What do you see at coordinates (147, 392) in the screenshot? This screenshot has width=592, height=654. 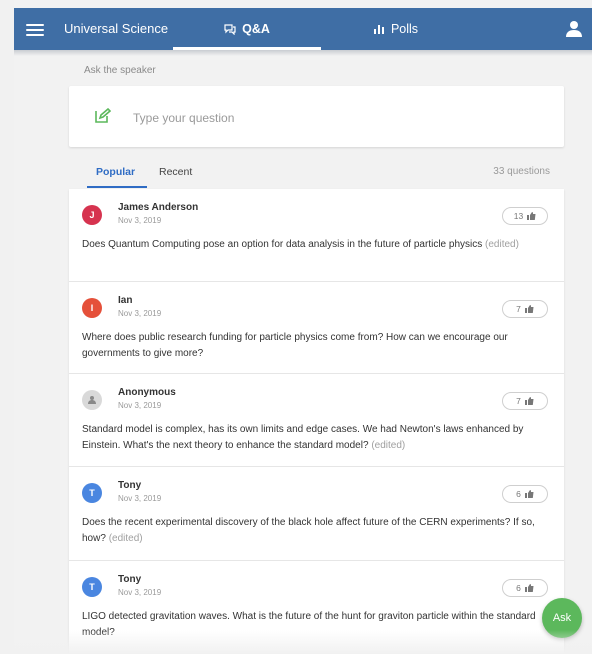 I see `question-author: Anonymous` at bounding box center [147, 392].